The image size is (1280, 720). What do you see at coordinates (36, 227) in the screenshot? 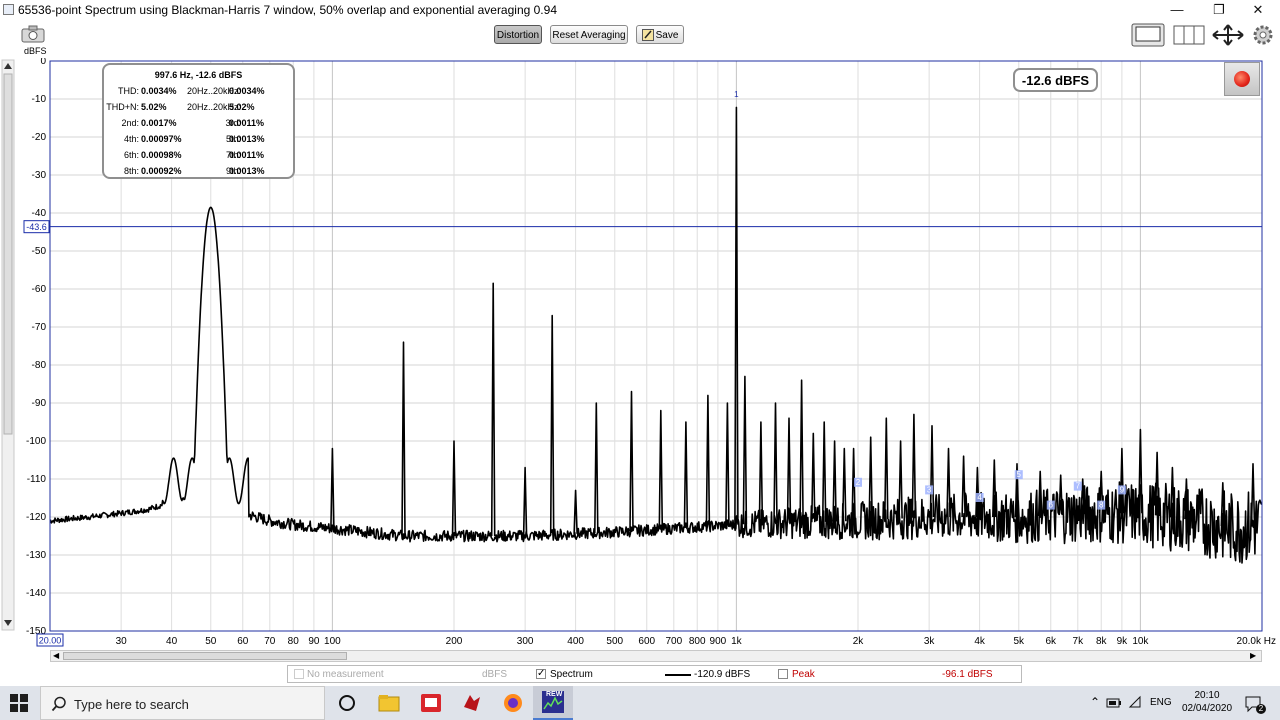
I see `cursor-readout: -43.6` at bounding box center [36, 227].